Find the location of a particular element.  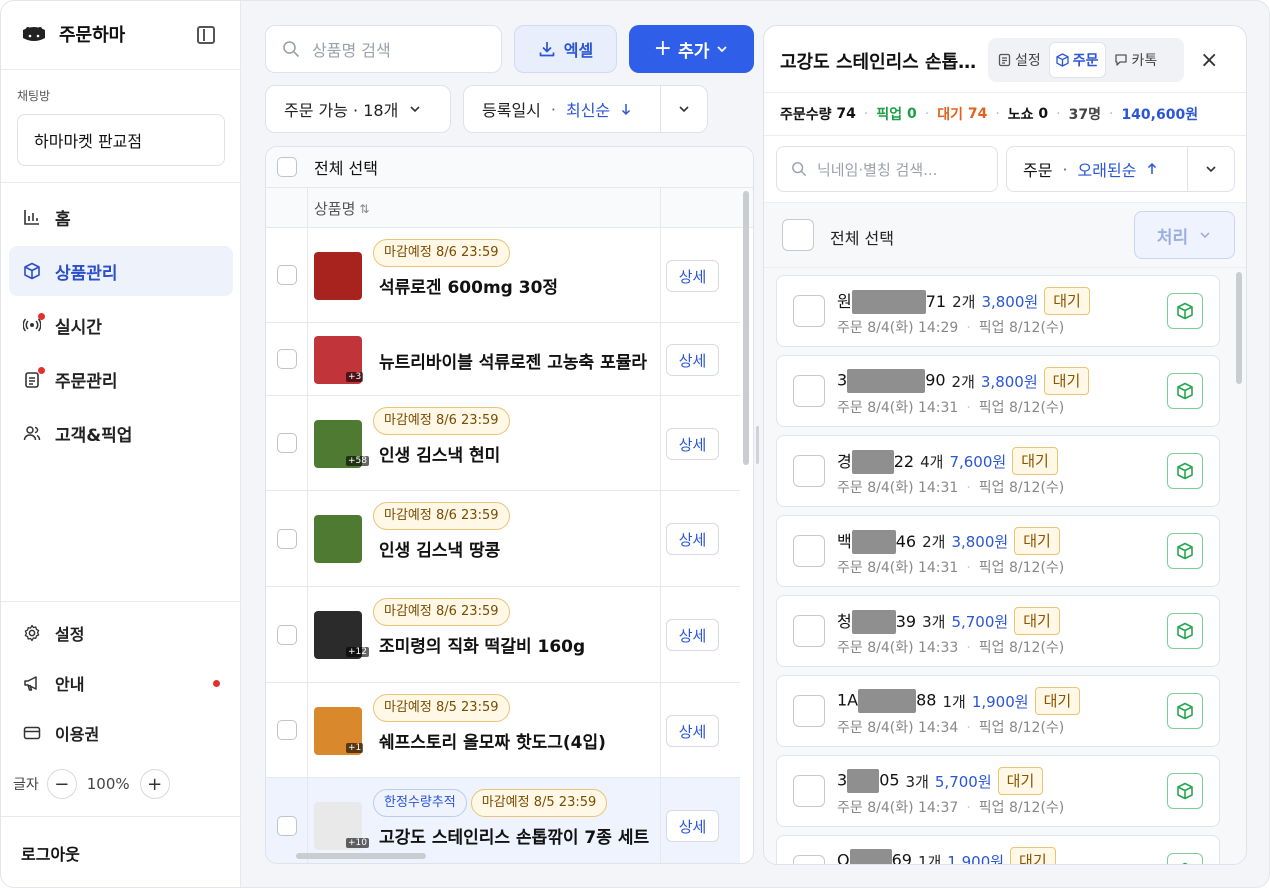

search-icon is located at coordinates (799, 169).